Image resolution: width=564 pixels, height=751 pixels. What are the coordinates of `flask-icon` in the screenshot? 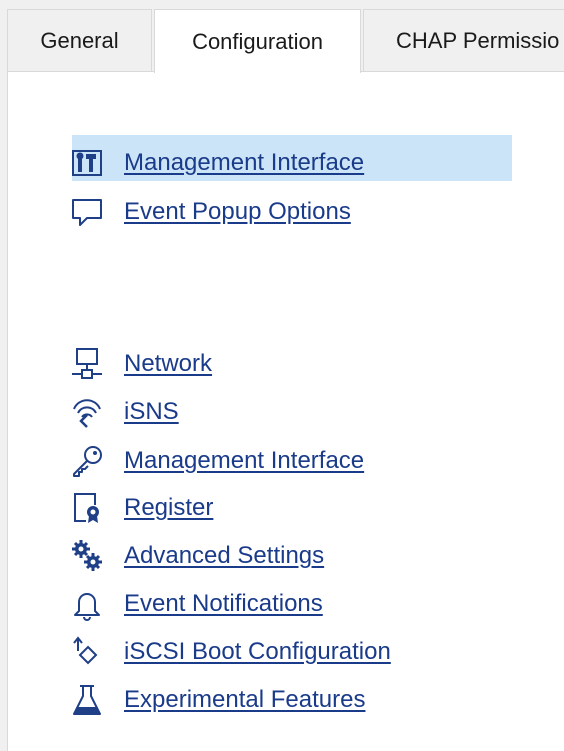 It's located at (87, 700).